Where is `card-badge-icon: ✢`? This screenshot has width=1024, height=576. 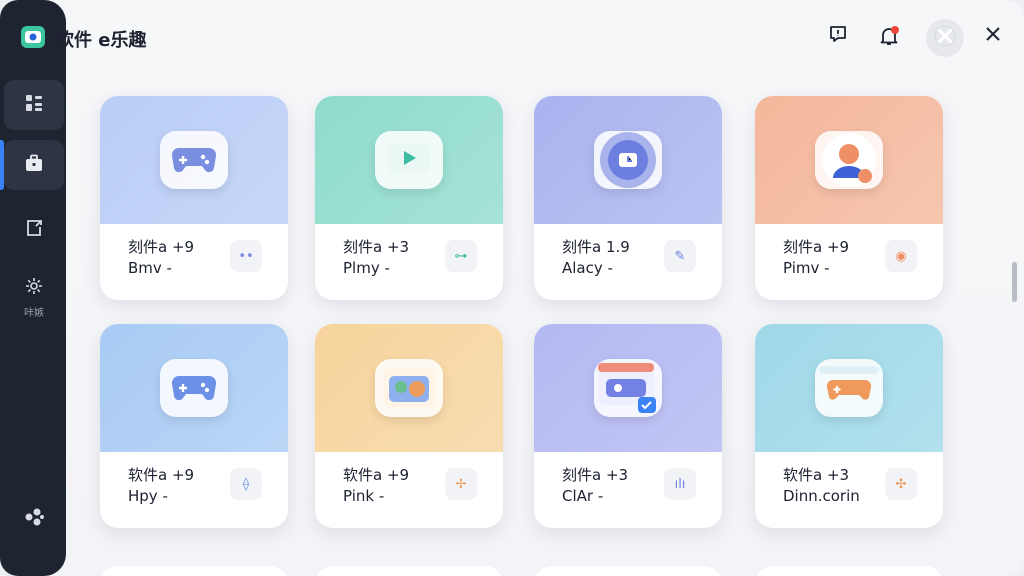 card-badge-icon: ✢ is located at coordinates (461, 484).